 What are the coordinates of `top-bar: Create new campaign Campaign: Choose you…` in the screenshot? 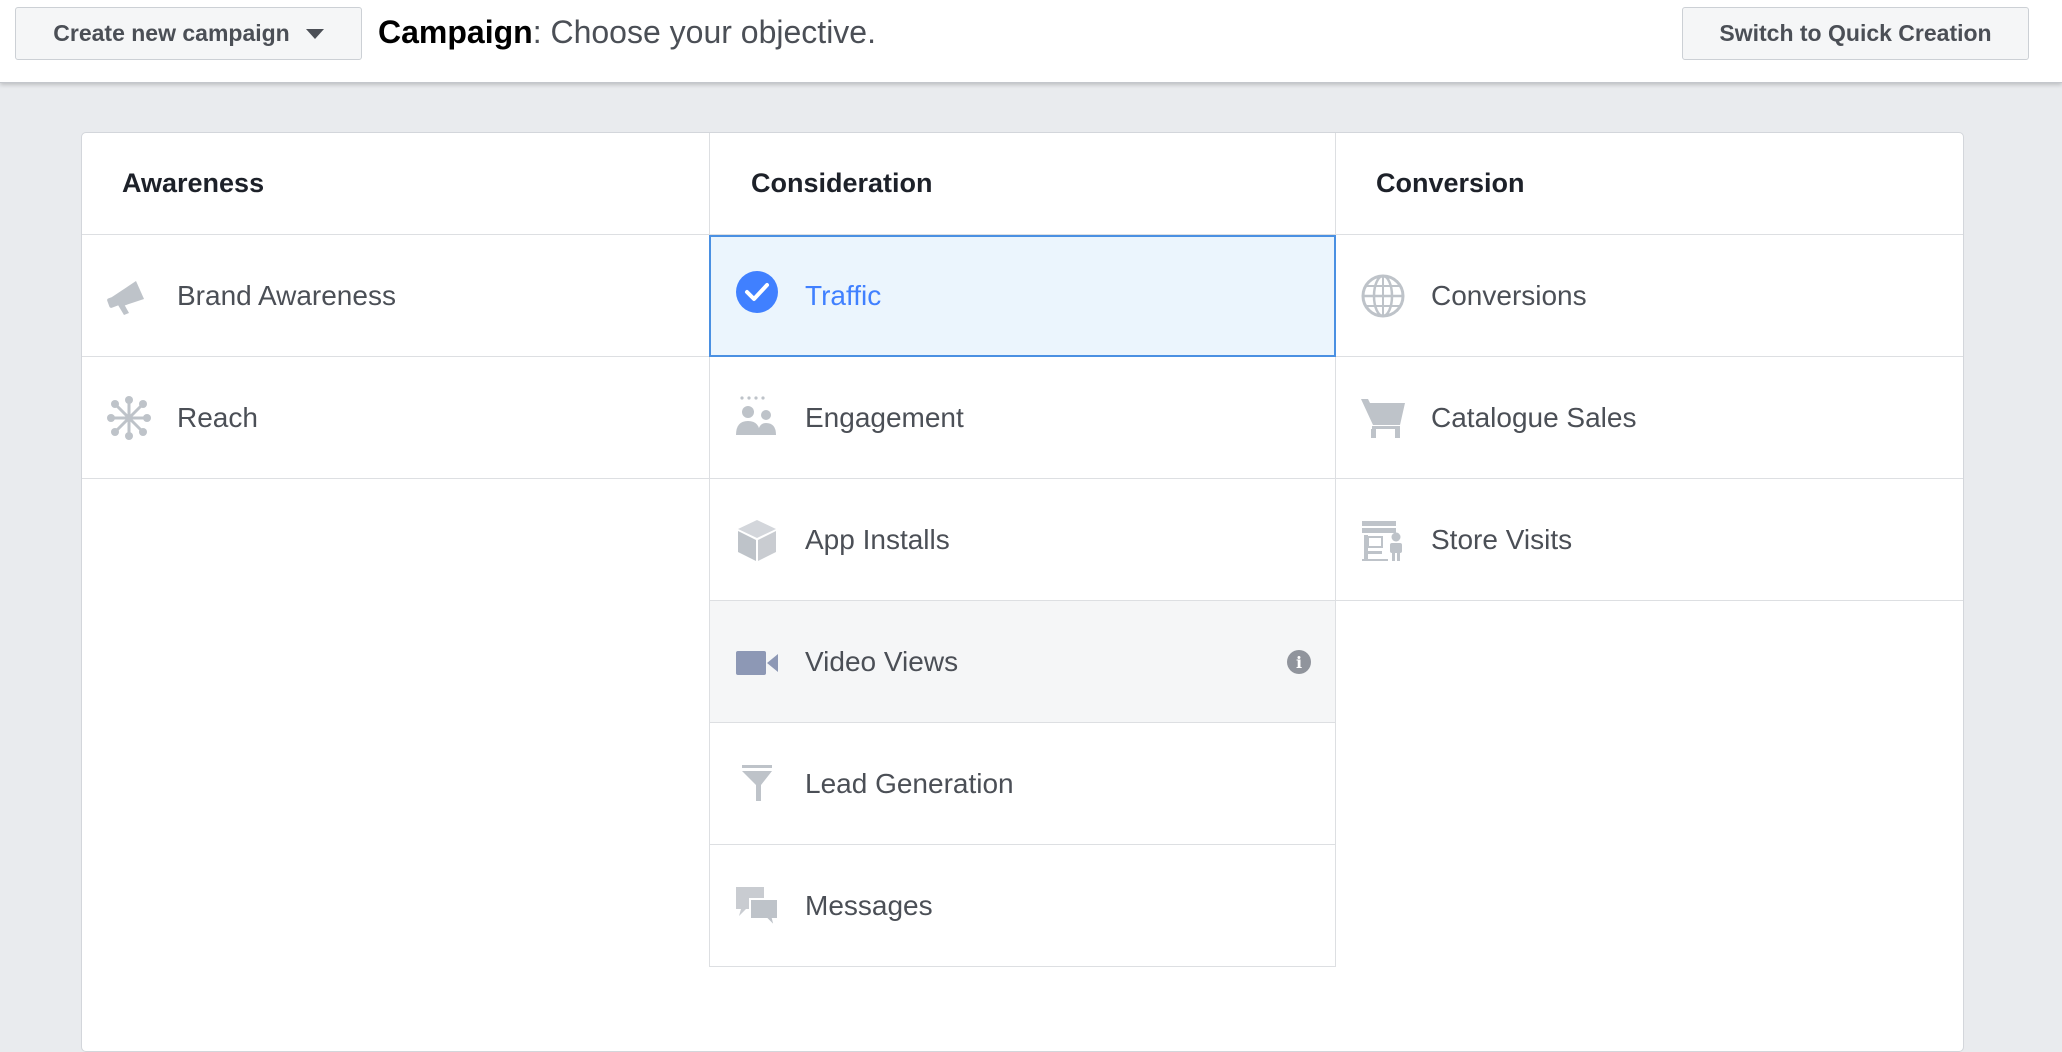 It's located at (1031, 41).